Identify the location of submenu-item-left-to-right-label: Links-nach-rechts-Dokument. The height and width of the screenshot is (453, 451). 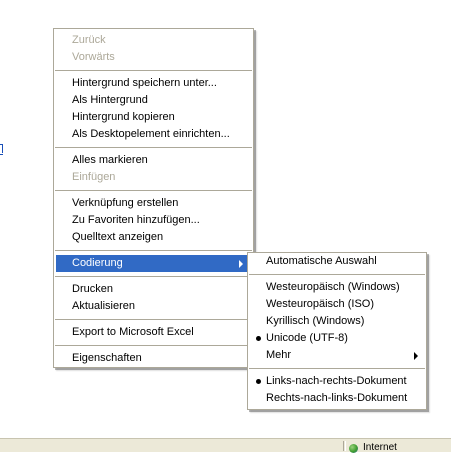
(336, 381).